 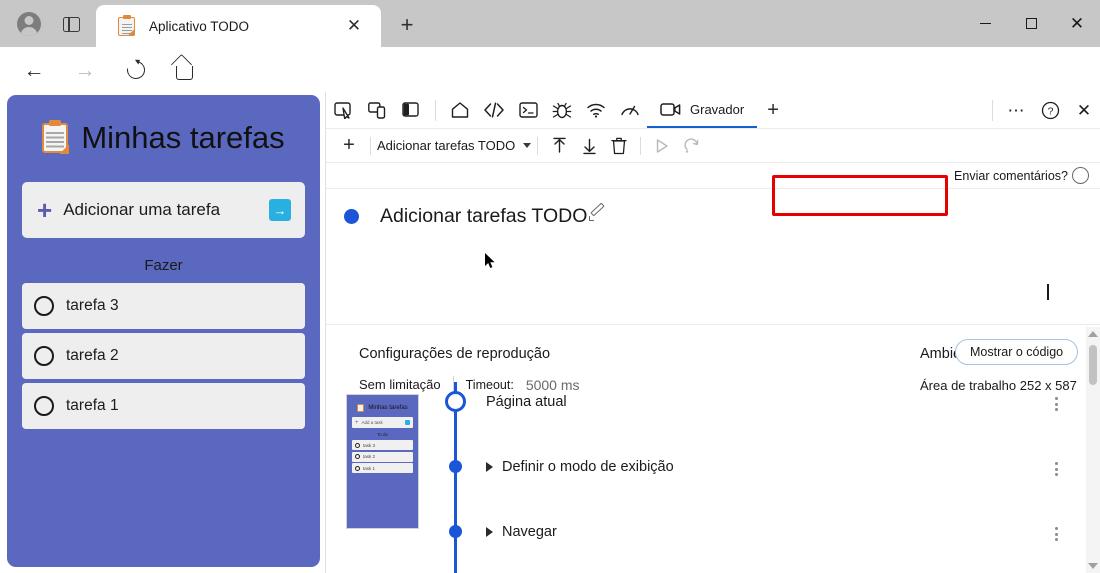 I want to click on scroll-up-arrow, so click(x=1093, y=334).